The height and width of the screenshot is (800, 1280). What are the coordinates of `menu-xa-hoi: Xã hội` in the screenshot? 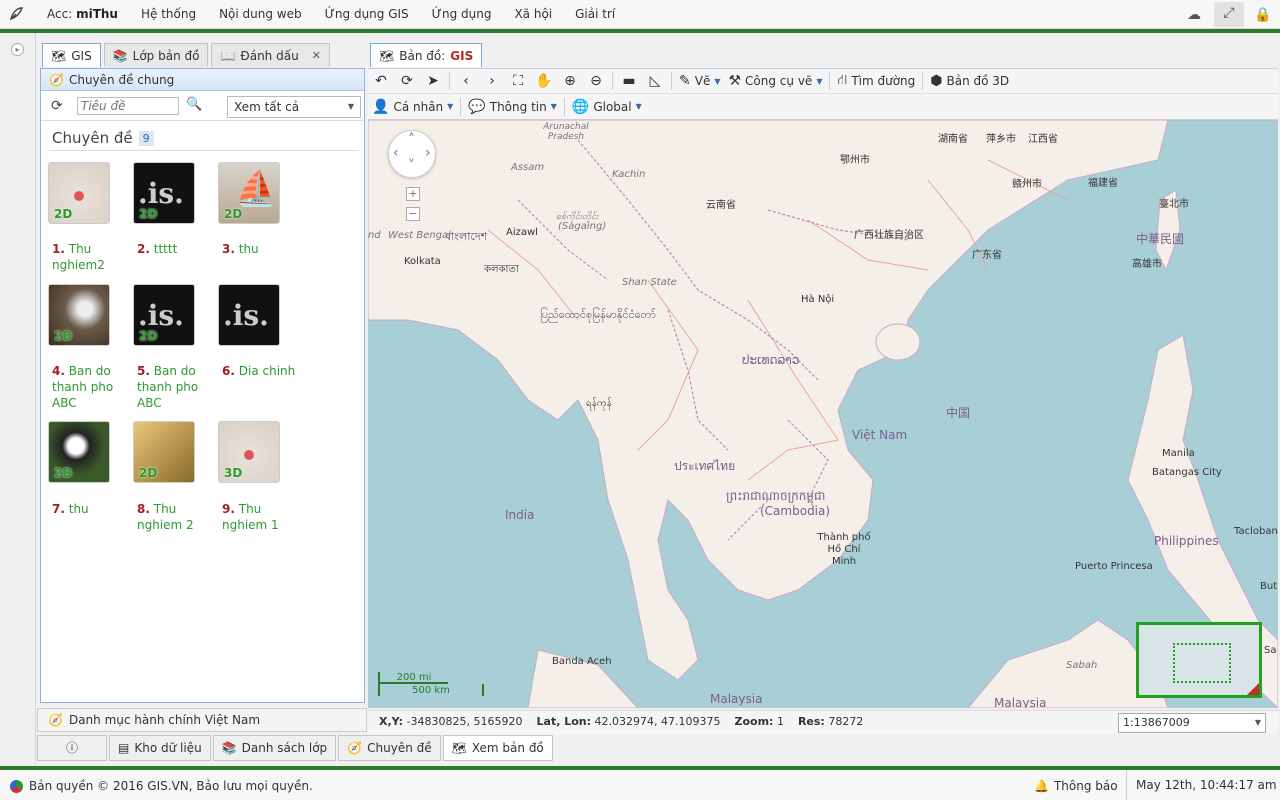 It's located at (533, 14).